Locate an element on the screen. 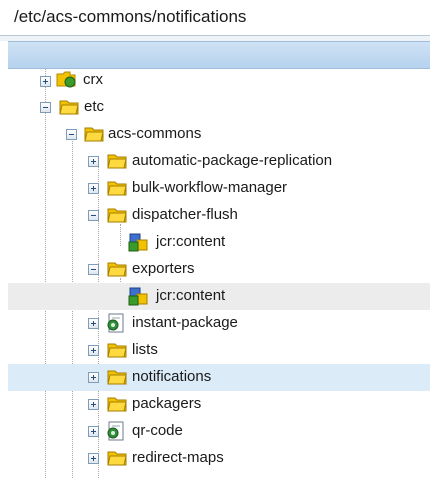 This screenshot has width=430, height=478. tree-row-instant-package: instant-package is located at coordinates (219, 323).